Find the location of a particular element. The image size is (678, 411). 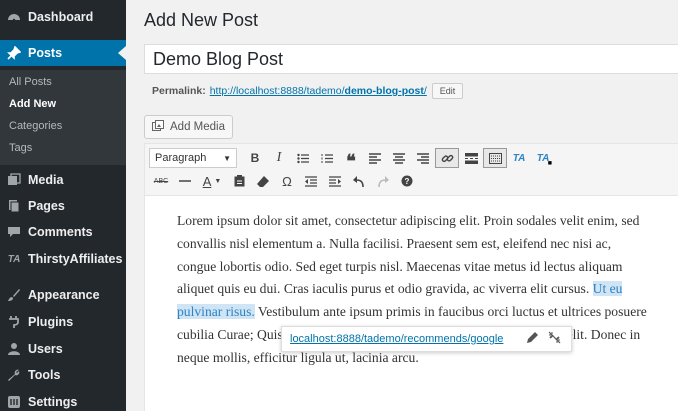

toolbar-toggle-button is located at coordinates (495, 158).